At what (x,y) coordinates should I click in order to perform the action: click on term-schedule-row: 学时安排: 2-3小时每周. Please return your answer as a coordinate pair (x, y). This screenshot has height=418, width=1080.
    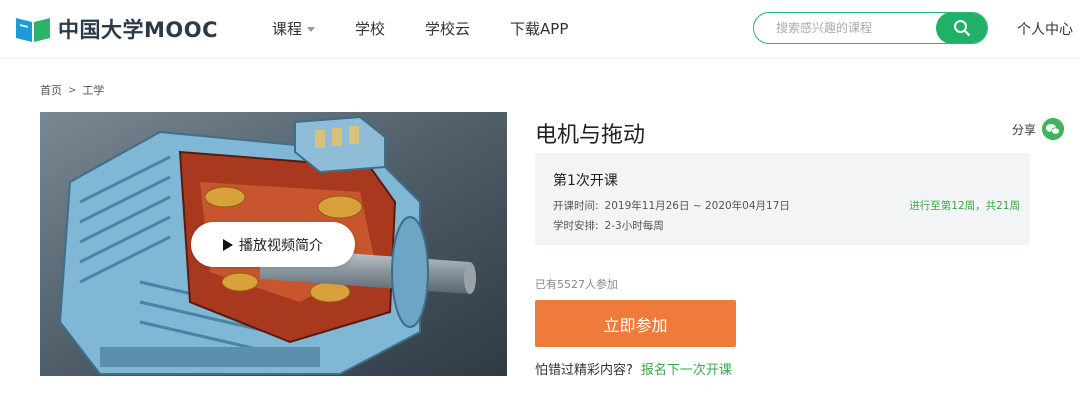
    Looking at the image, I should click on (608, 225).